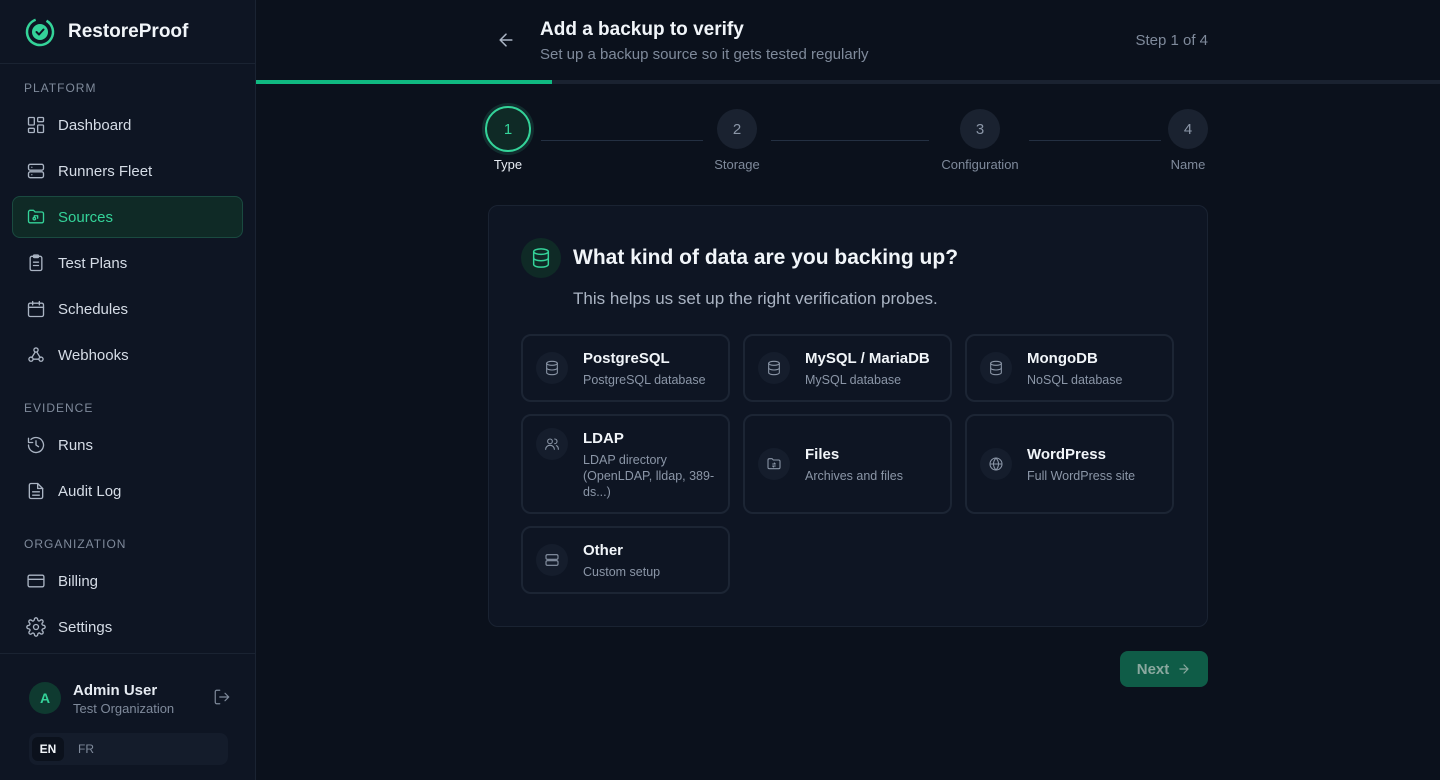  Describe the element at coordinates (36, 263) in the screenshot. I see `clipboard-check-icon` at that location.